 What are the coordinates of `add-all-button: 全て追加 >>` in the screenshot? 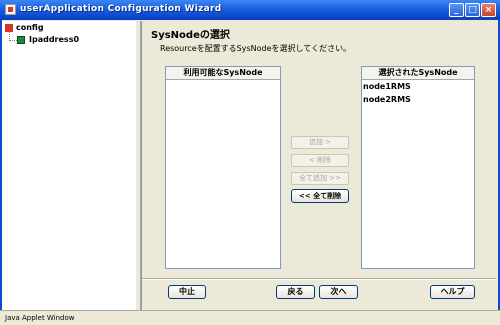 It's located at (320, 178).